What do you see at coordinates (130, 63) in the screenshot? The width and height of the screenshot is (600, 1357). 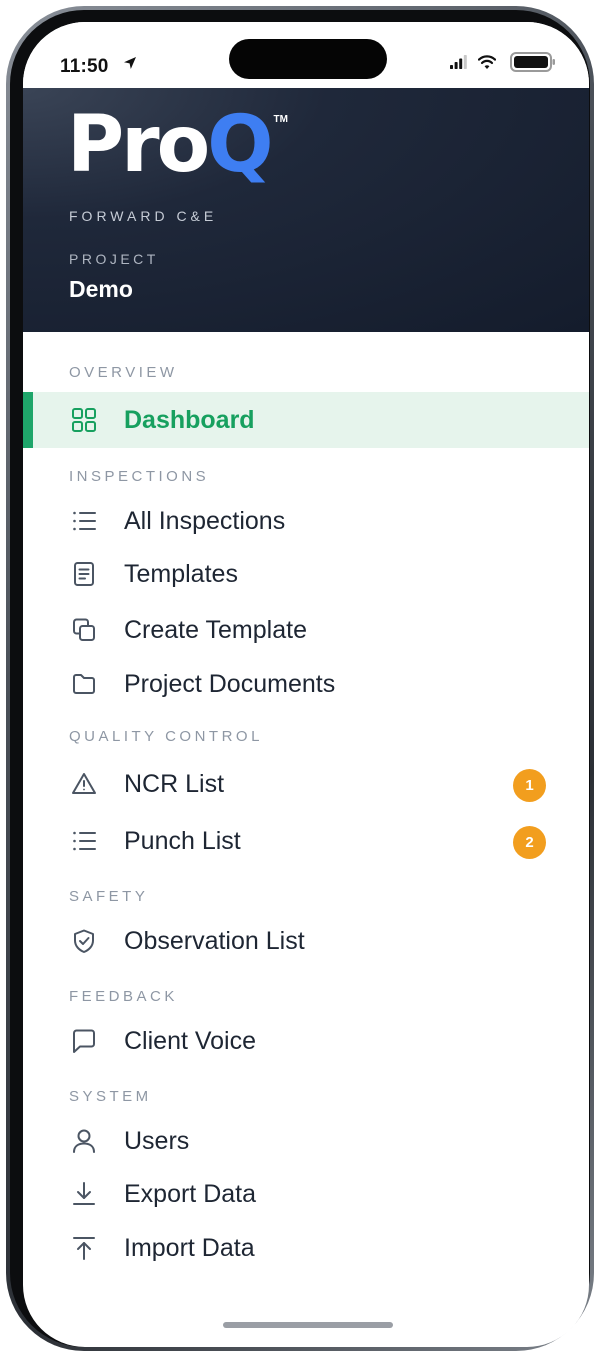 I see `location-arrow-icon` at bounding box center [130, 63].